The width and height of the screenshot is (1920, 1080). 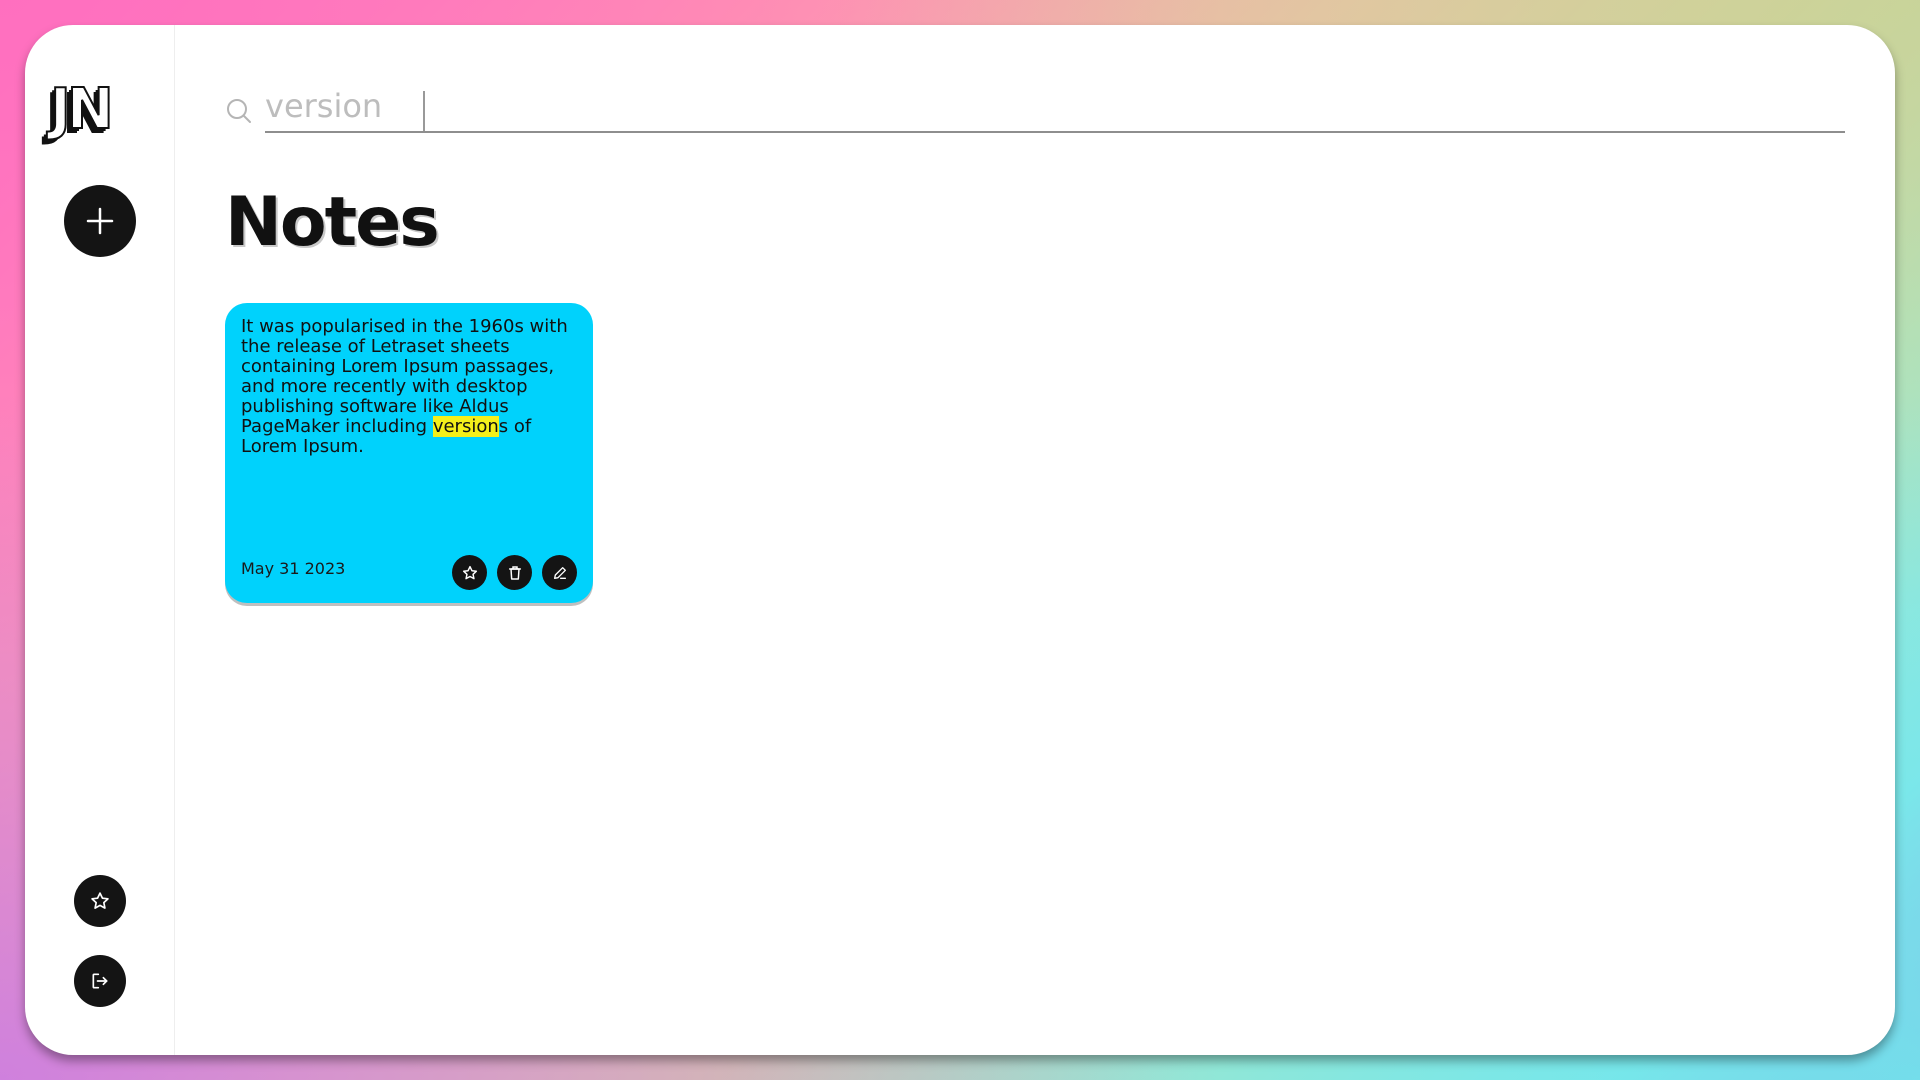 I want to click on trash-icon, so click(x=514, y=572).